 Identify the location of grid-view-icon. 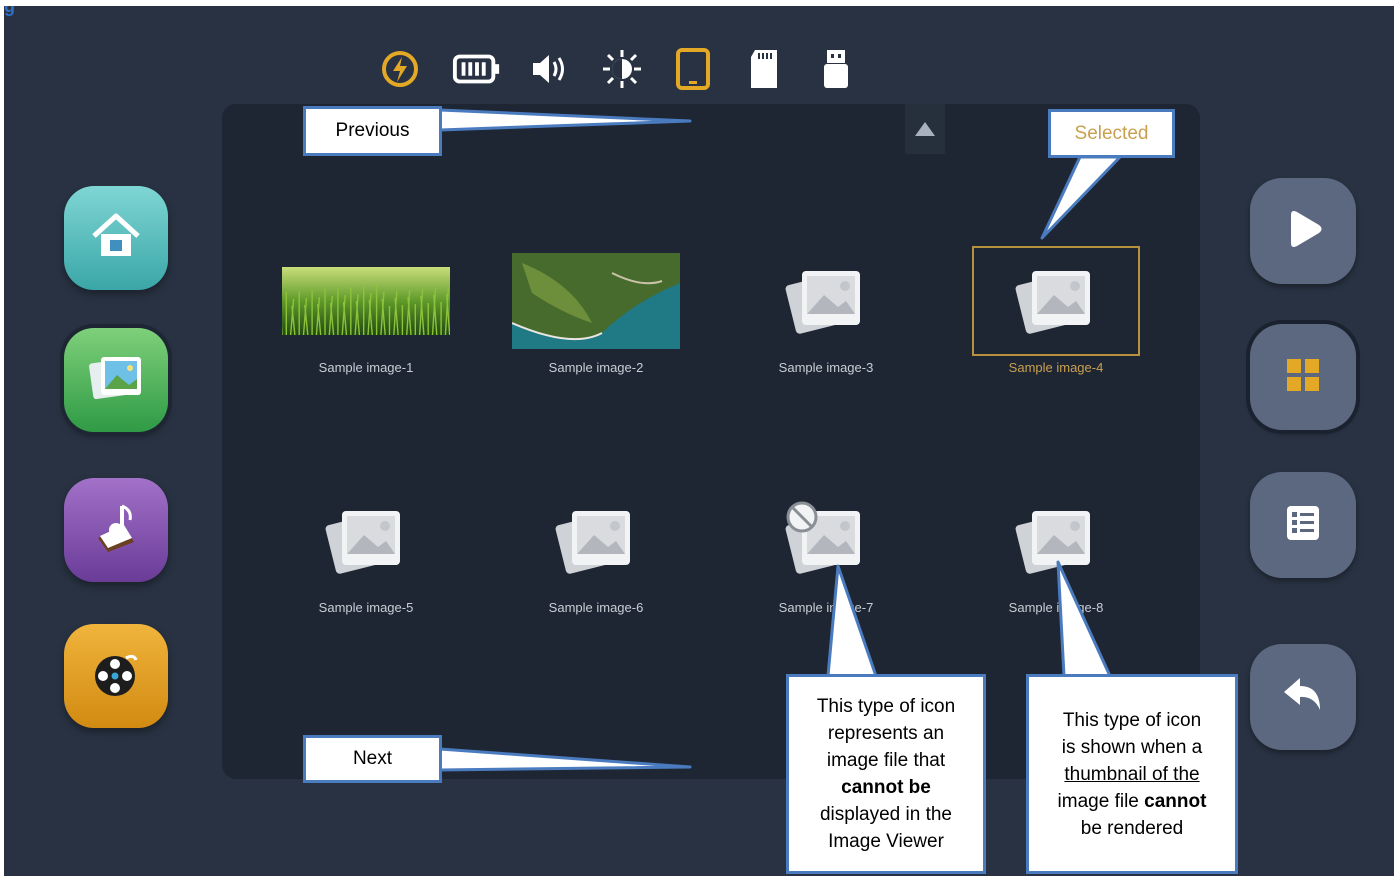
(1303, 377).